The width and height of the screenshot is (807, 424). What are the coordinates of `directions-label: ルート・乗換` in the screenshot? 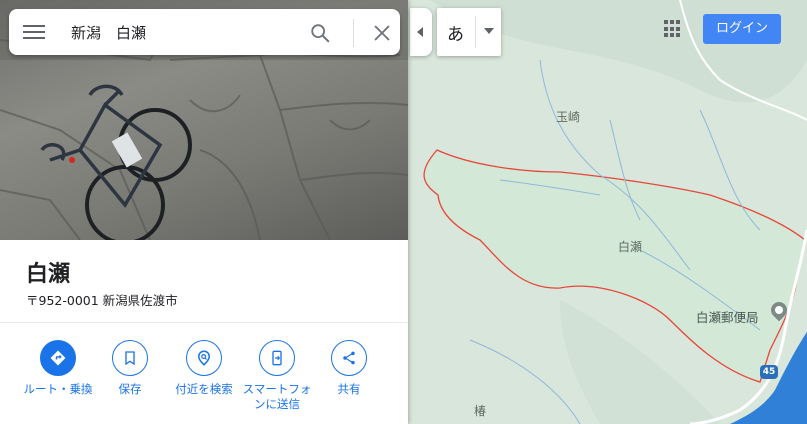 It's located at (58, 389).